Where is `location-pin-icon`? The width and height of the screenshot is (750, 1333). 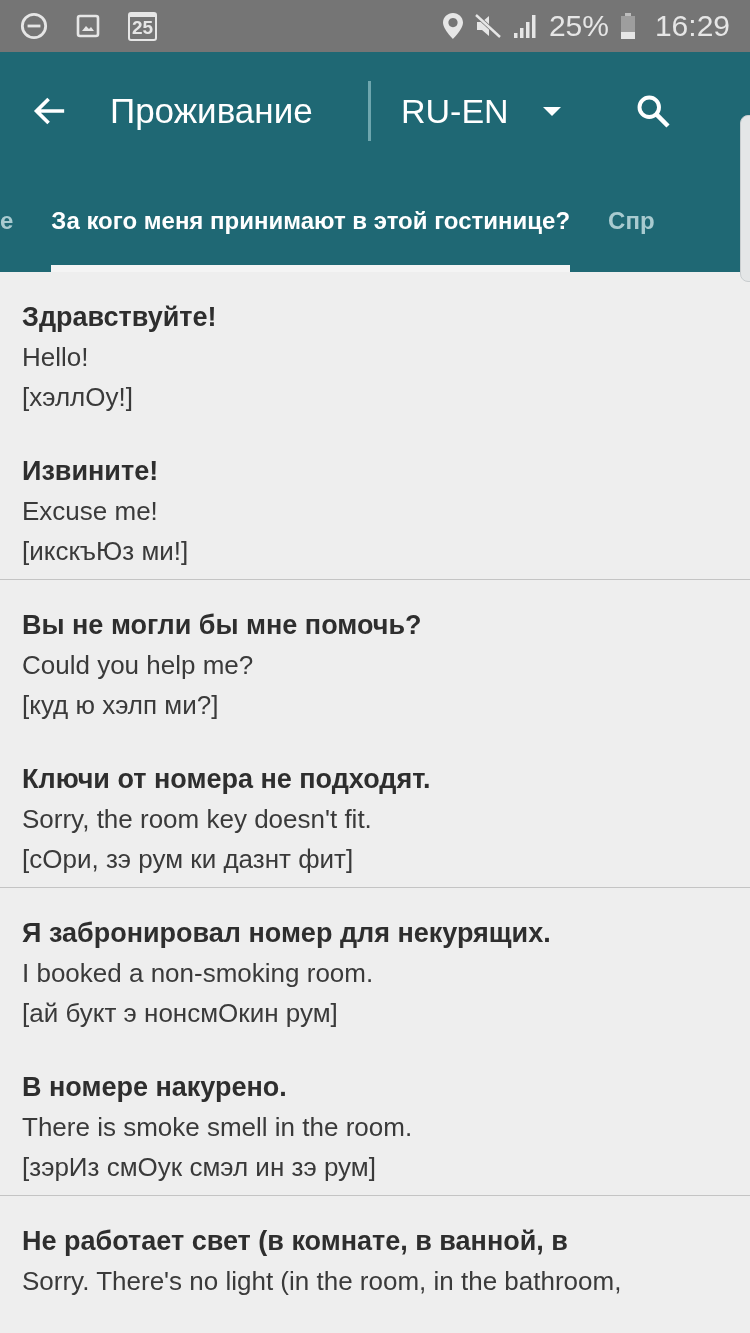
location-pin-icon is located at coordinates (452, 26).